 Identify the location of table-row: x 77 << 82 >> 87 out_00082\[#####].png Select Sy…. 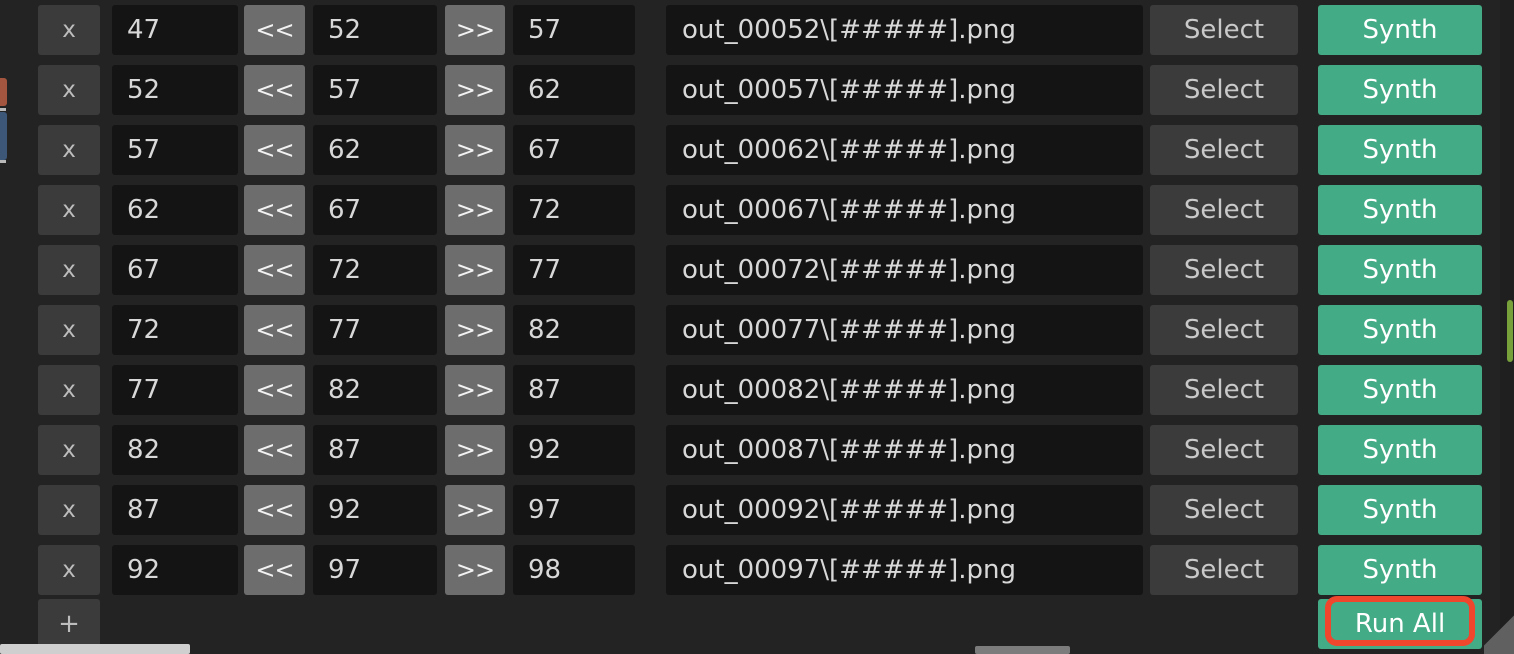
(757, 390).